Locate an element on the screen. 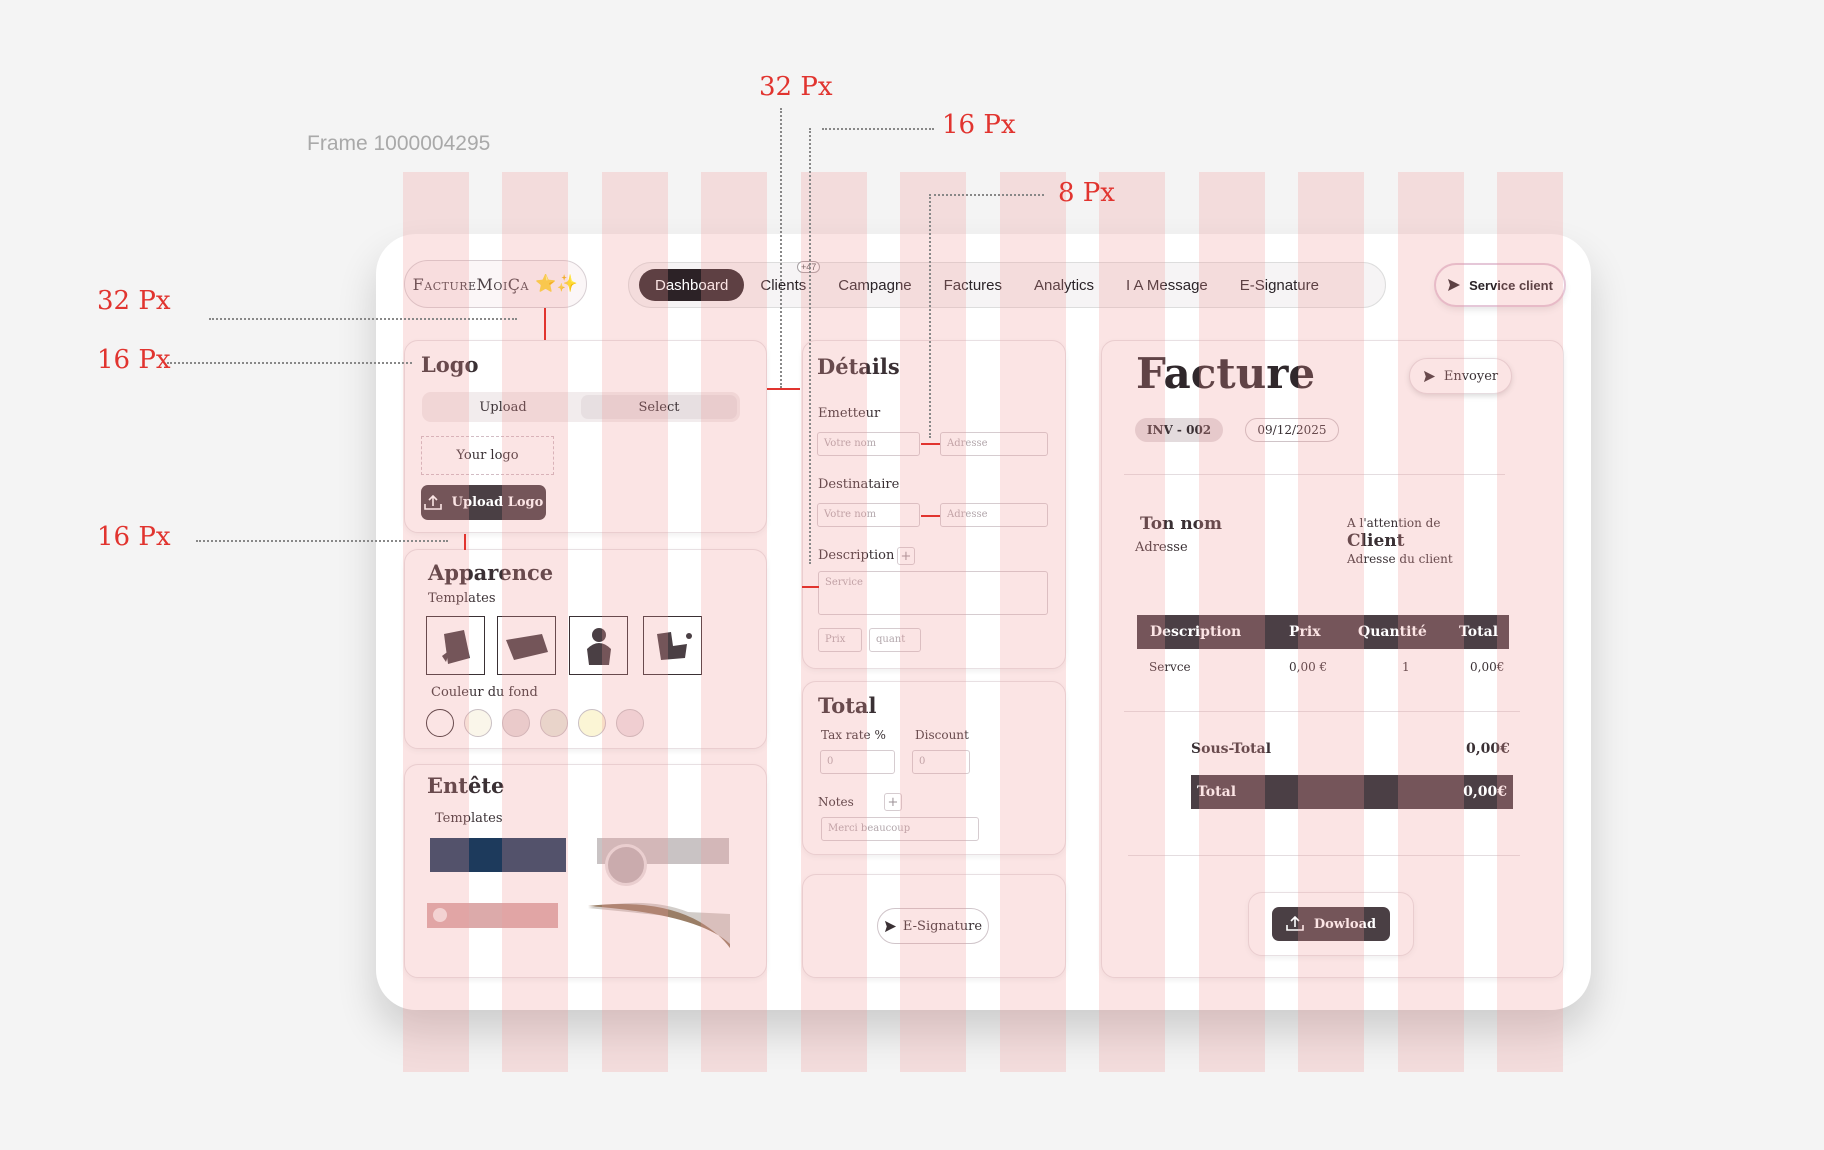 The height and width of the screenshot is (1150, 1824). tray-icon is located at coordinates (526, 646).